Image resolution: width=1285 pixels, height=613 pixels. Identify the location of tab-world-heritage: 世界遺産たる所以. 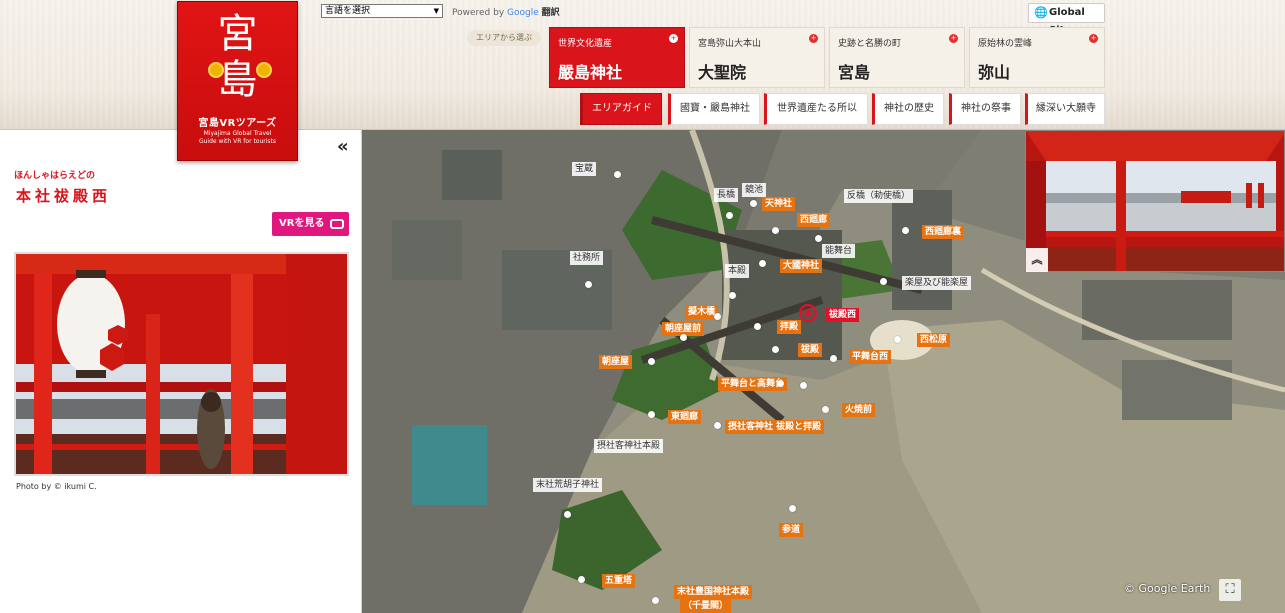
(816, 109).